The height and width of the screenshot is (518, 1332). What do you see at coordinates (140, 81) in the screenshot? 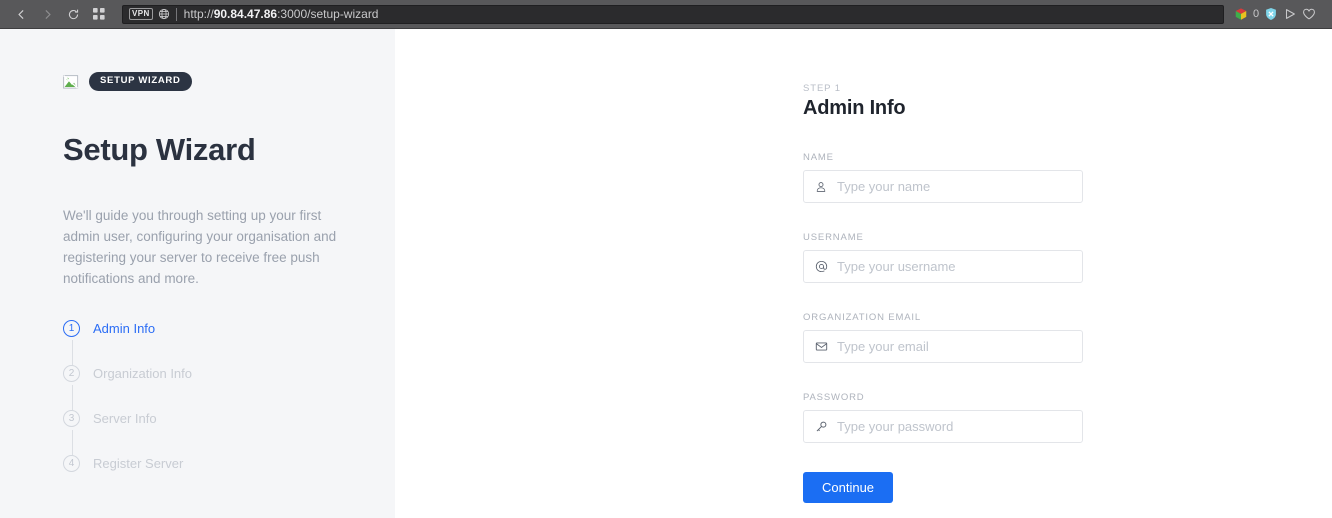
I see `setup-wizard-badge: SETUP WIZARD` at bounding box center [140, 81].